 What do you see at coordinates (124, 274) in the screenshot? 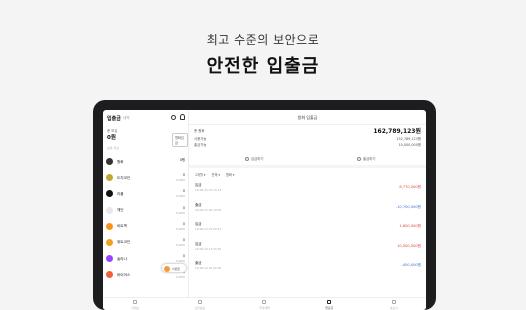
I see `asset-name: 바이어스` at bounding box center [124, 274].